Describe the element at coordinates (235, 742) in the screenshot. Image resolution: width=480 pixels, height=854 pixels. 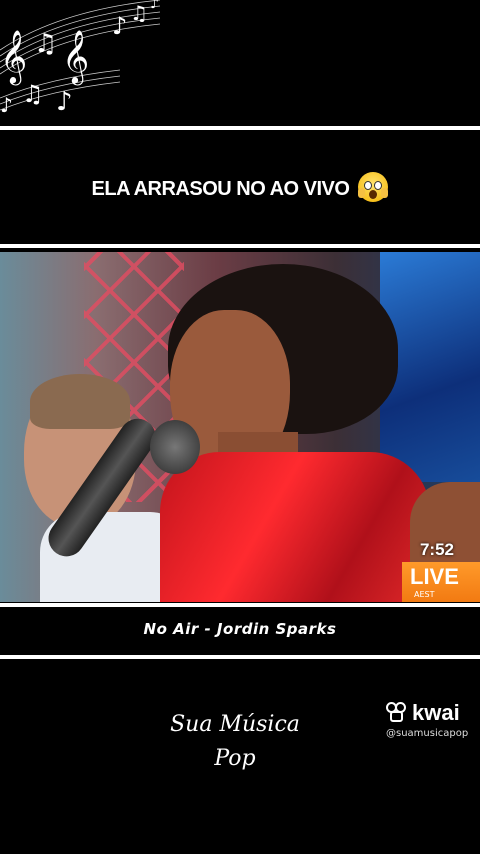
I see `brand-signature: Sua Música Pop` at that location.